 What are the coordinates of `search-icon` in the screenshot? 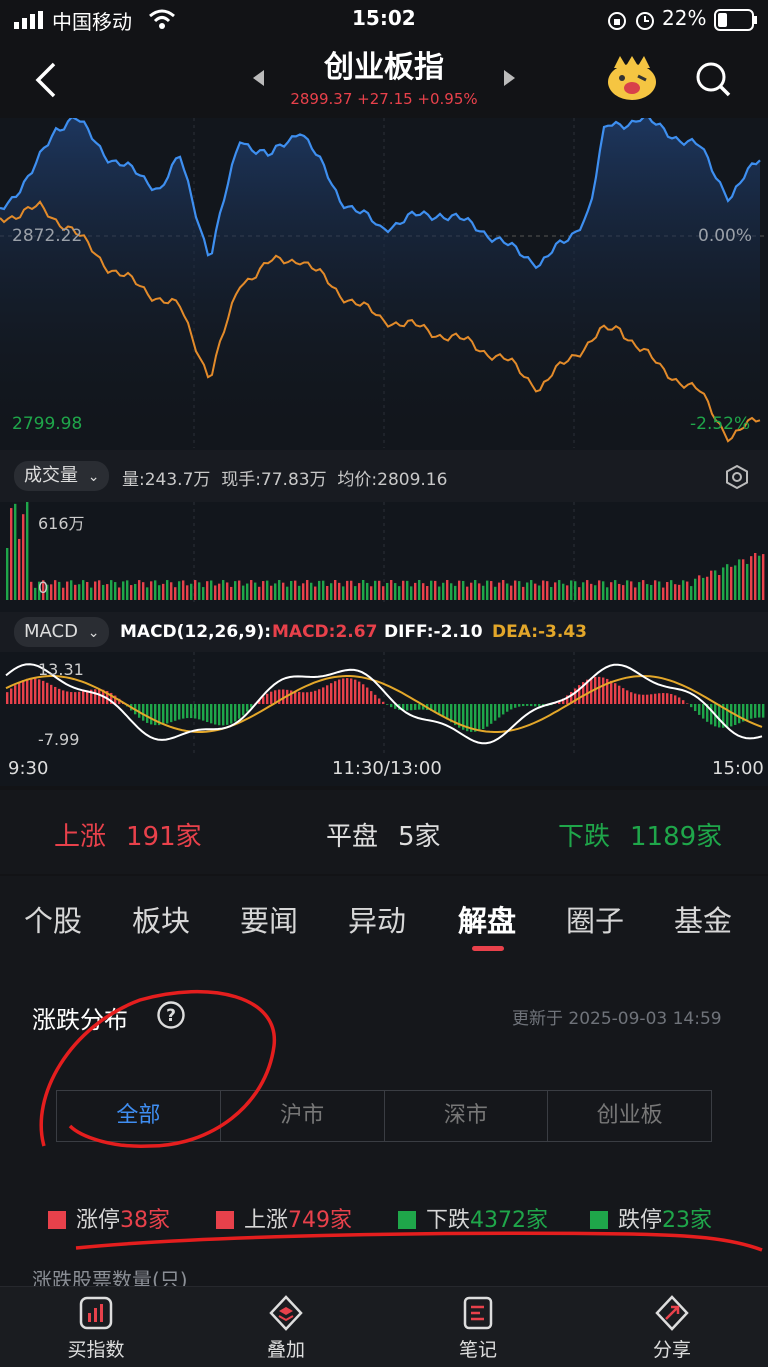 It's located at (713, 81).